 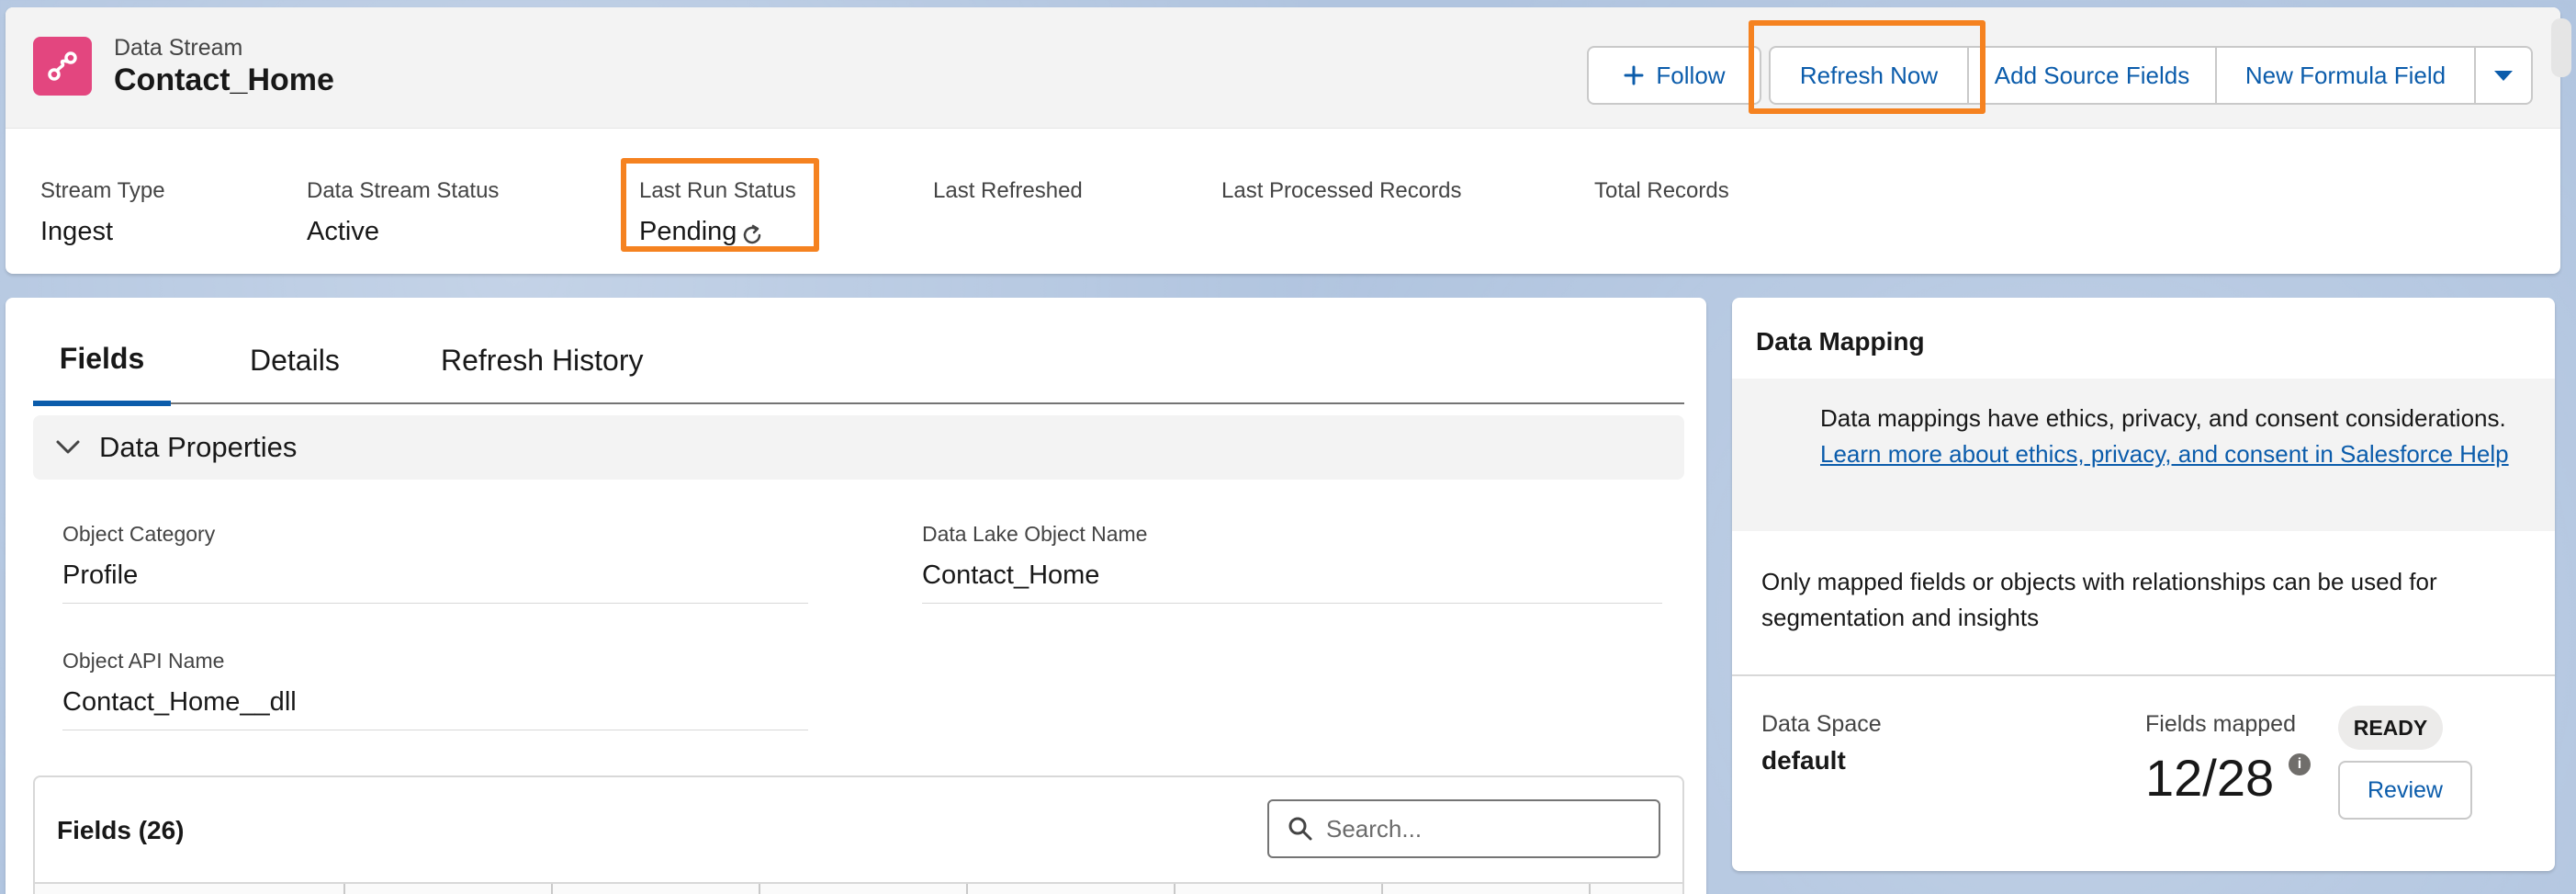 I want to click on divider, so click(x=2143, y=675).